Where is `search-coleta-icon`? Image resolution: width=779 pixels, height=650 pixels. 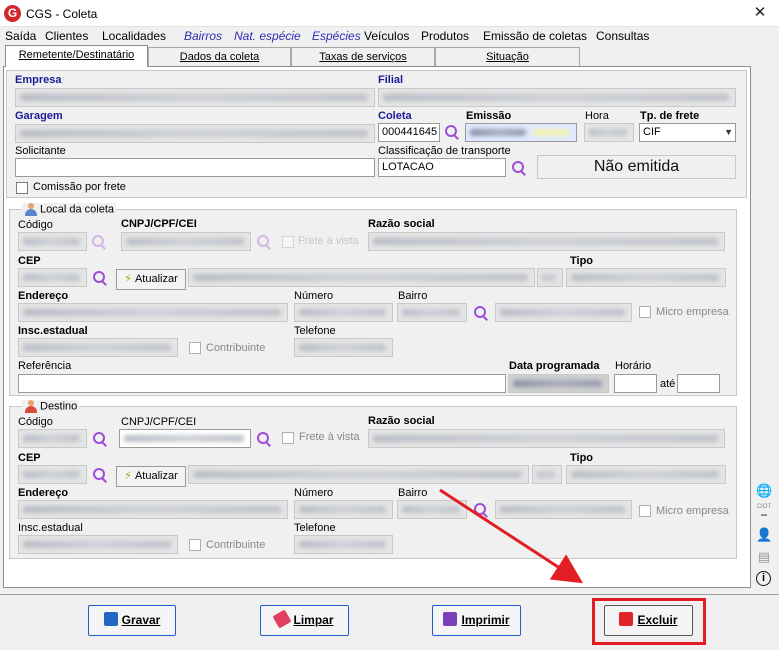 search-coleta-icon is located at coordinates (452, 132).